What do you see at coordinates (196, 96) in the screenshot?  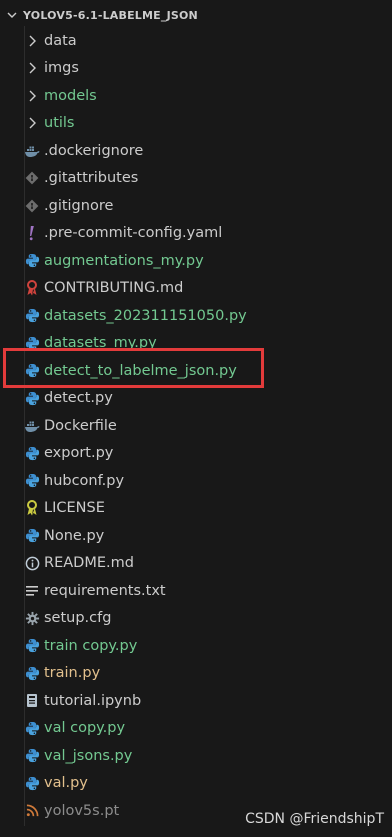 I see `folder-item-models: models` at bounding box center [196, 96].